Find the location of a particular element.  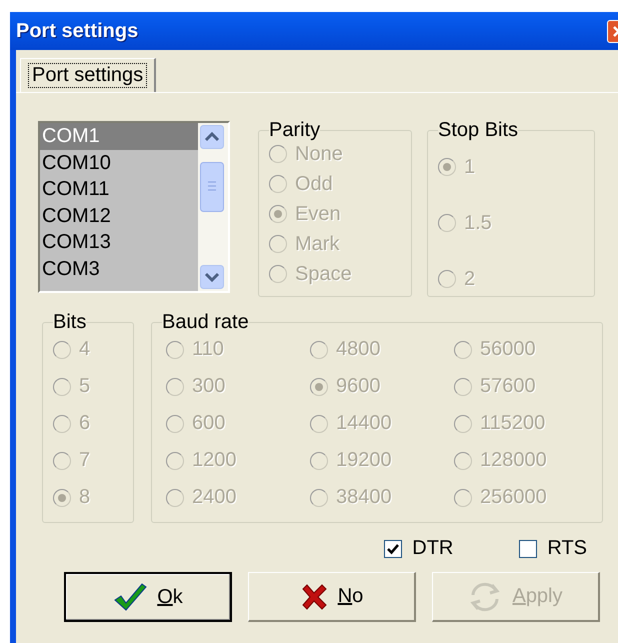

list-item: COM13 is located at coordinates (119, 242).